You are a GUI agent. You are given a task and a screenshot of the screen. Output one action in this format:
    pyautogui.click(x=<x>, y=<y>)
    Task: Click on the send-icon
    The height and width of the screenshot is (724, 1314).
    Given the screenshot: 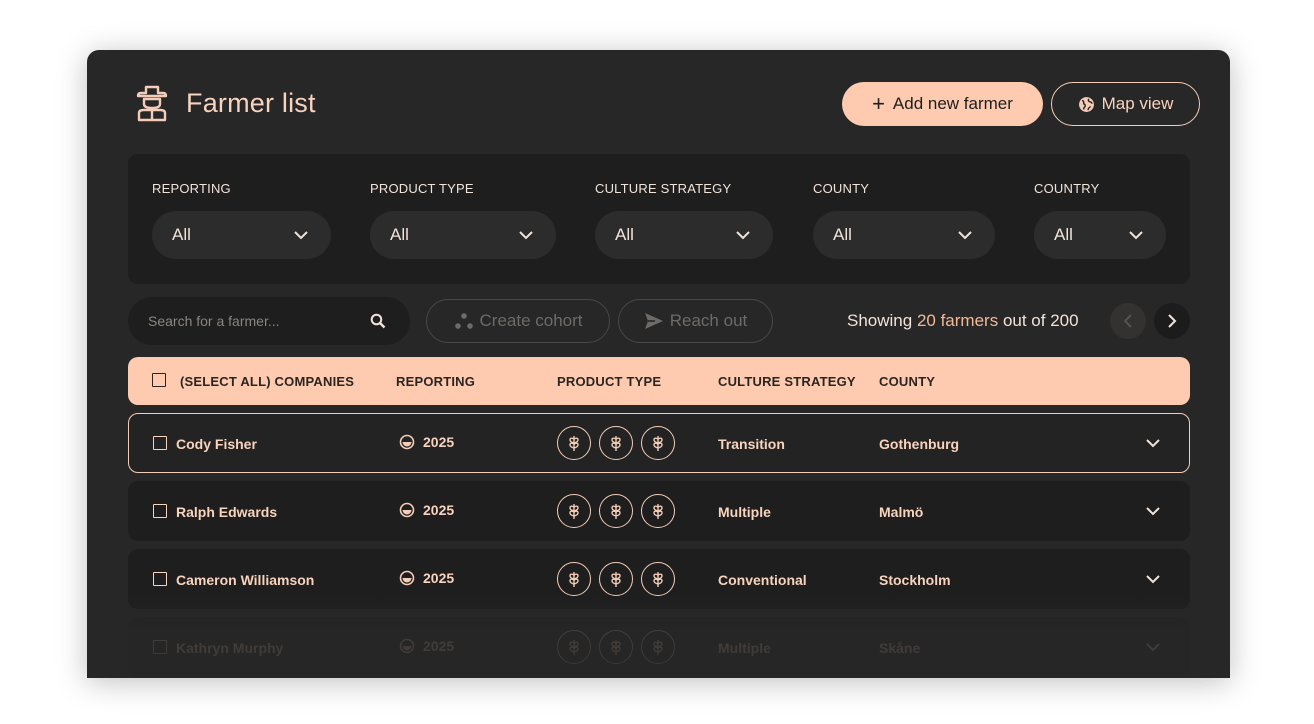 What is the action you would take?
    pyautogui.click(x=653, y=321)
    